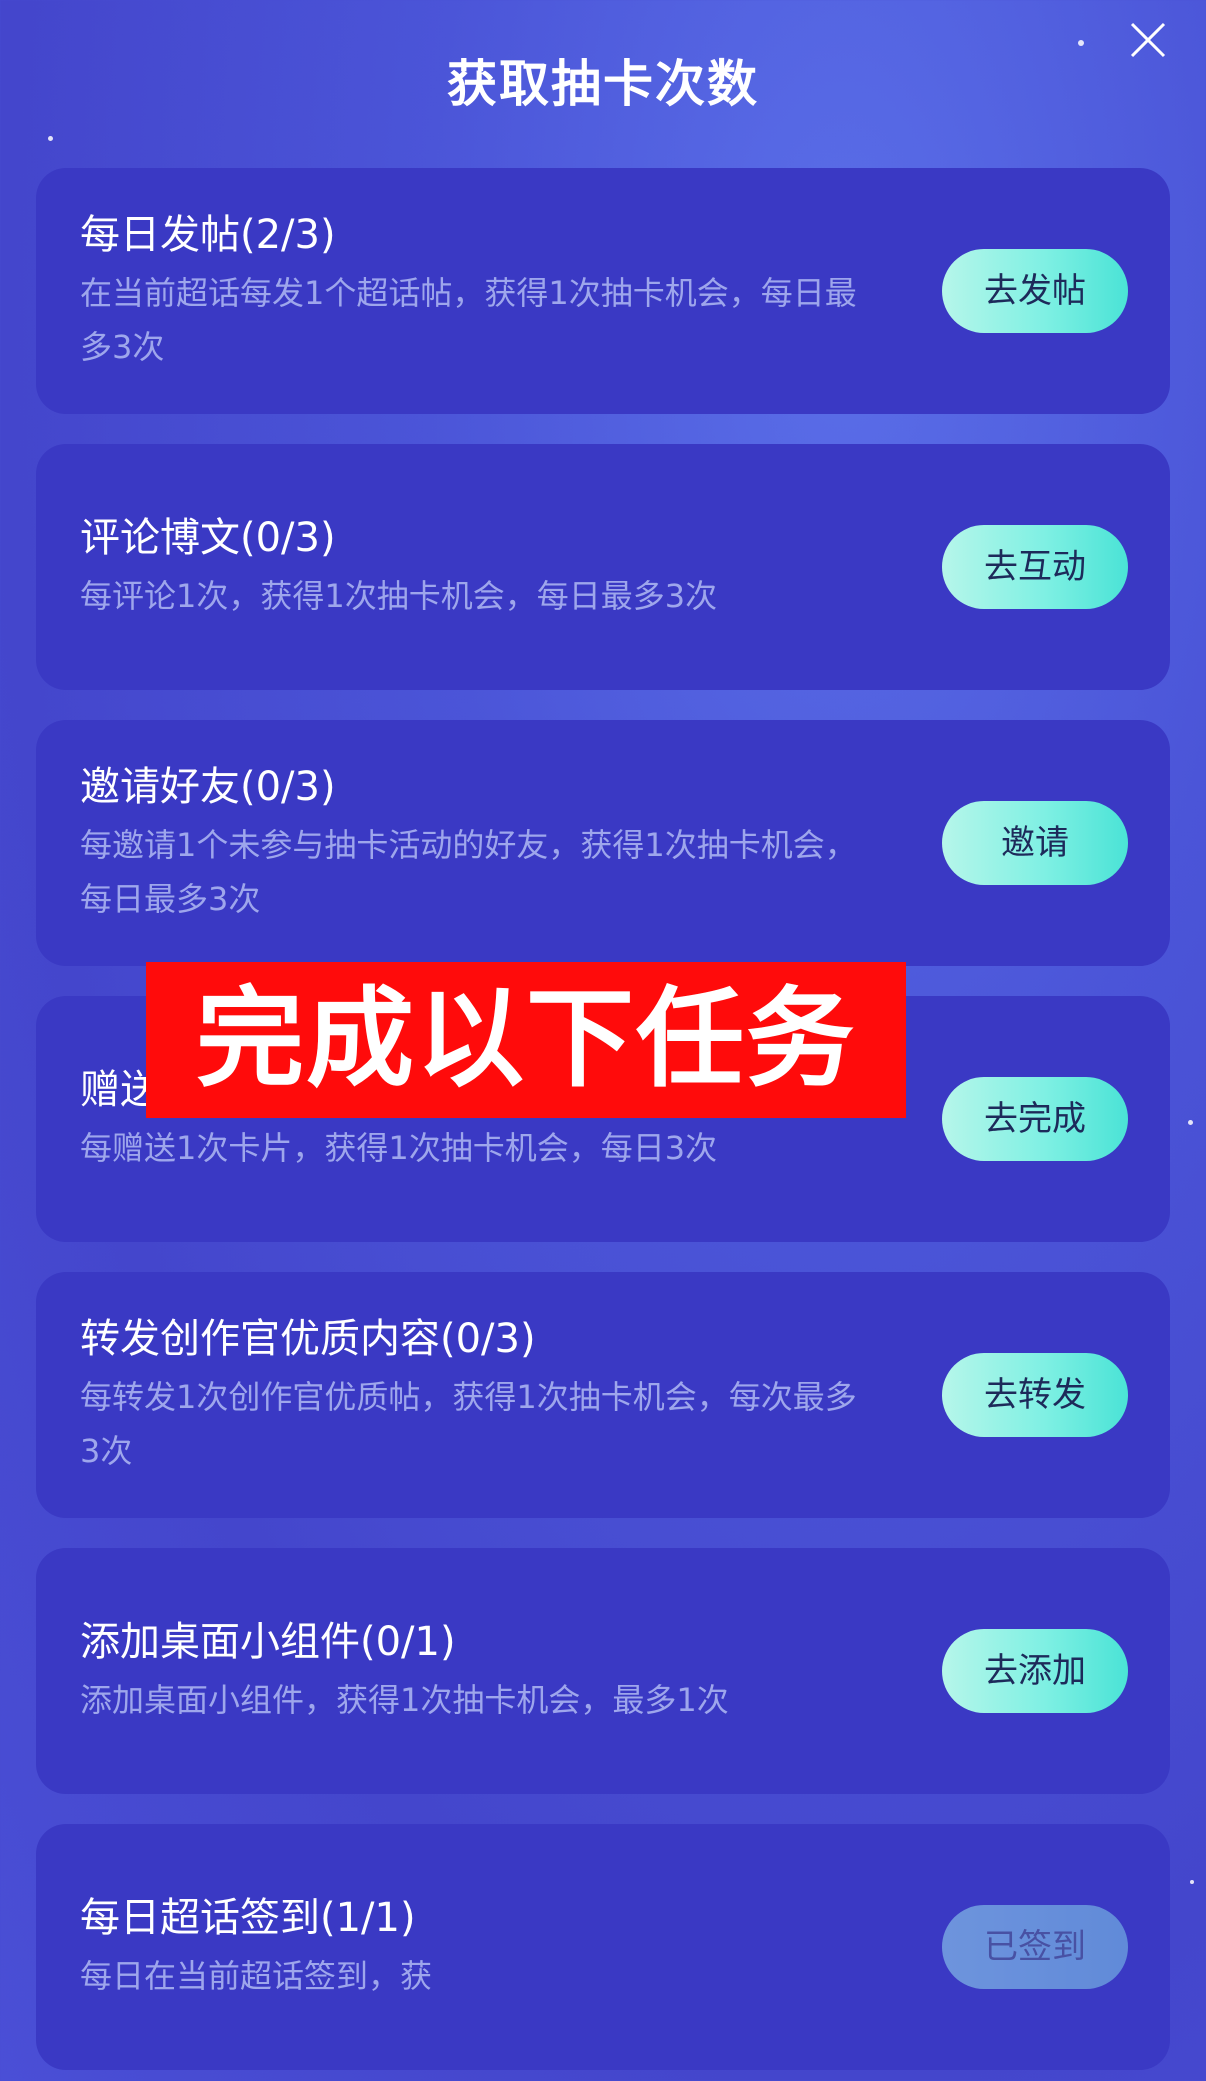 The height and width of the screenshot is (2081, 1206). I want to click on task-title: 转发创作官优质内容(0/3), so click(308, 1339).